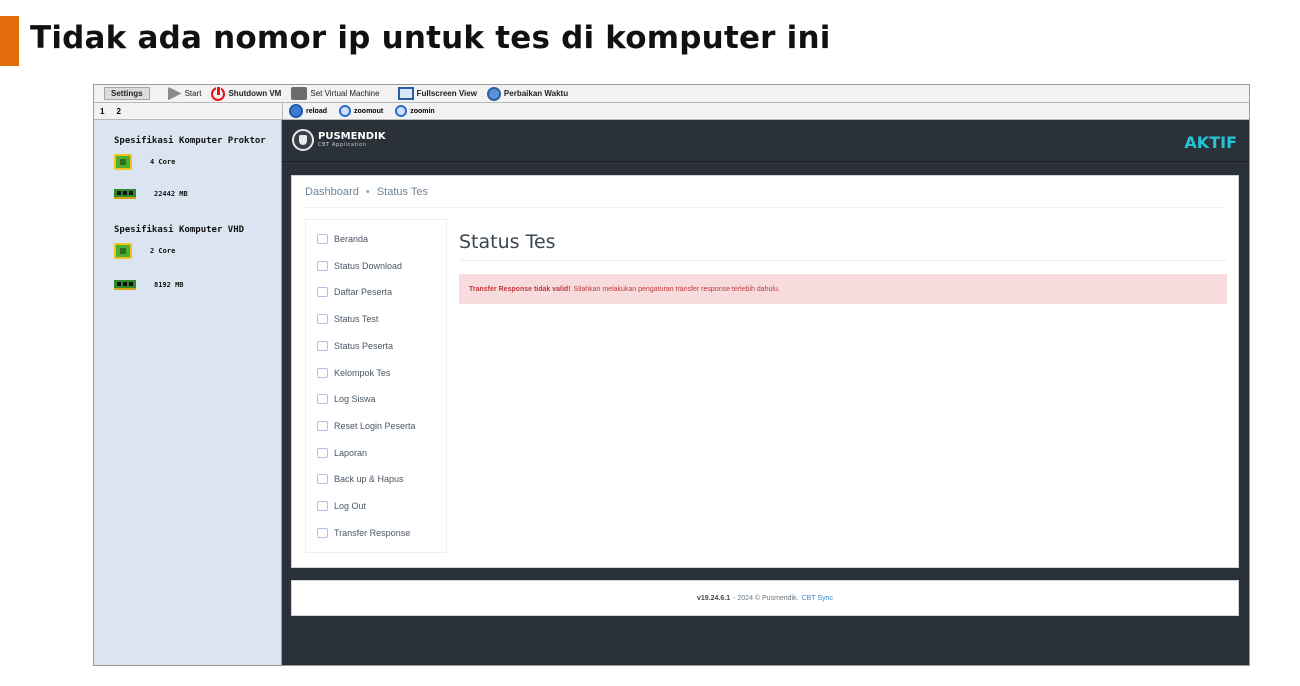  What do you see at coordinates (255, 93) in the screenshot?
I see `shutdown-label: Shutdown VM` at bounding box center [255, 93].